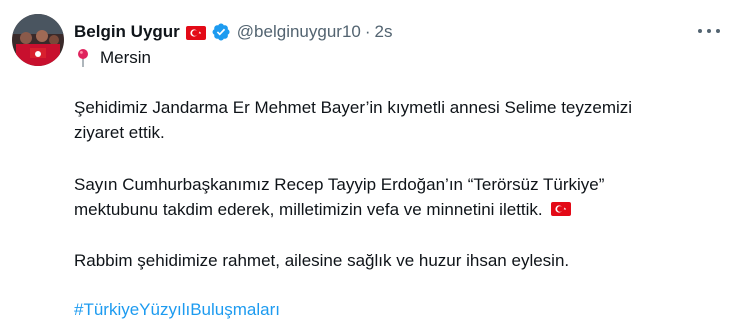  Describe the element at coordinates (177, 309) in the screenshot. I see `hashtag-link: #TürkiyeYüzyılıBuluşmaları` at that location.